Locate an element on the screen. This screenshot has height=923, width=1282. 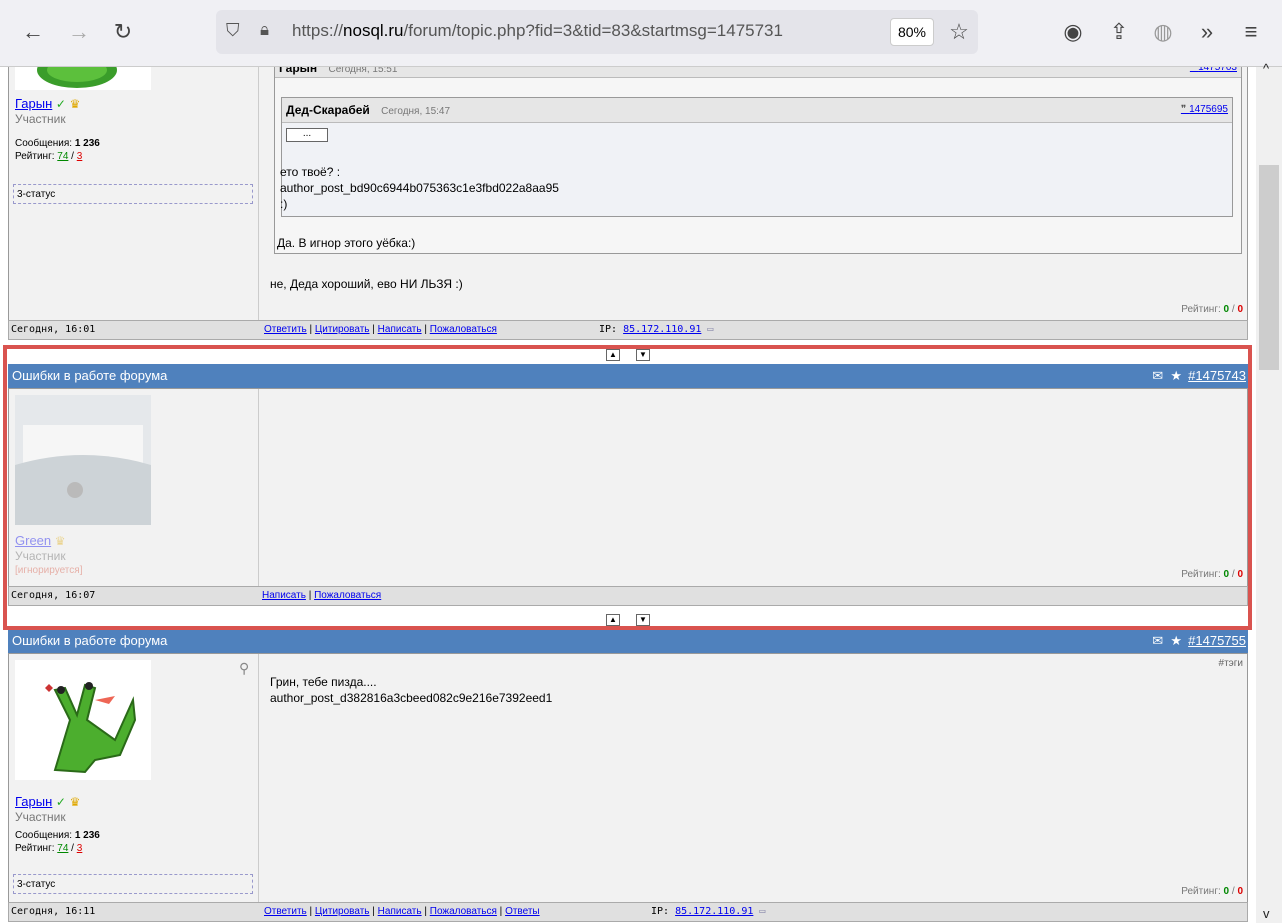
author-line: Green ♛ is located at coordinates (40, 540).